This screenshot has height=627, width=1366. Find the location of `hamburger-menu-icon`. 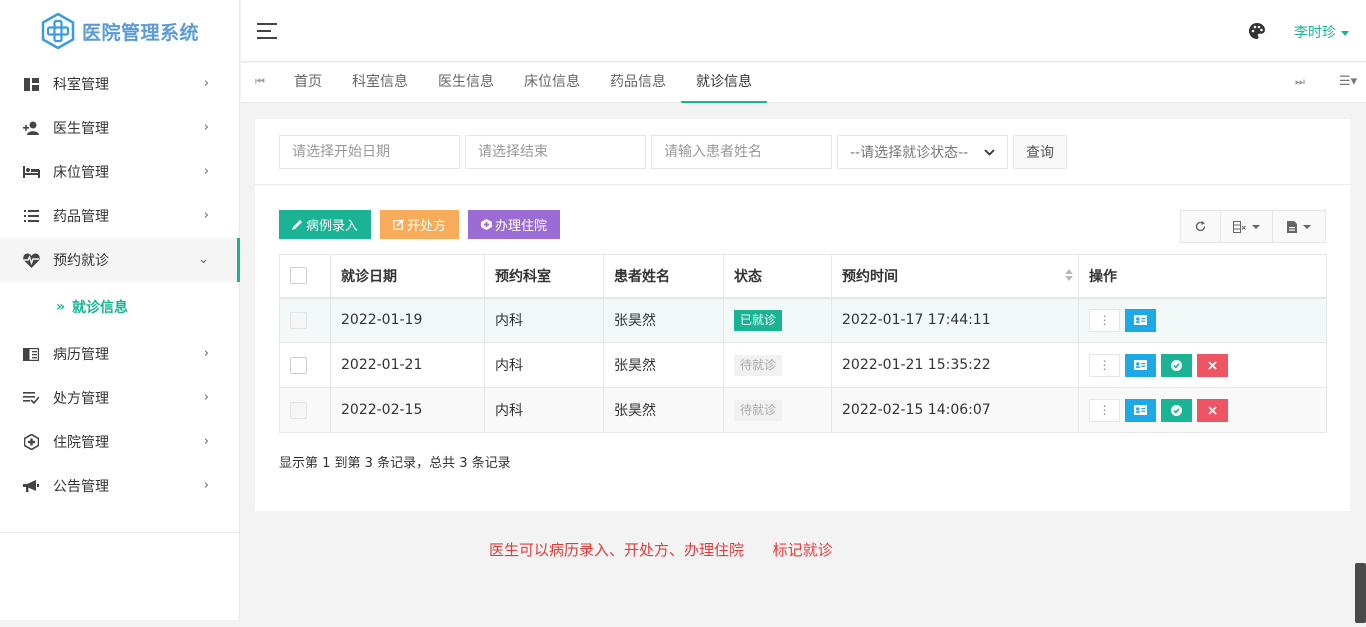

hamburger-menu-icon is located at coordinates (268, 31).